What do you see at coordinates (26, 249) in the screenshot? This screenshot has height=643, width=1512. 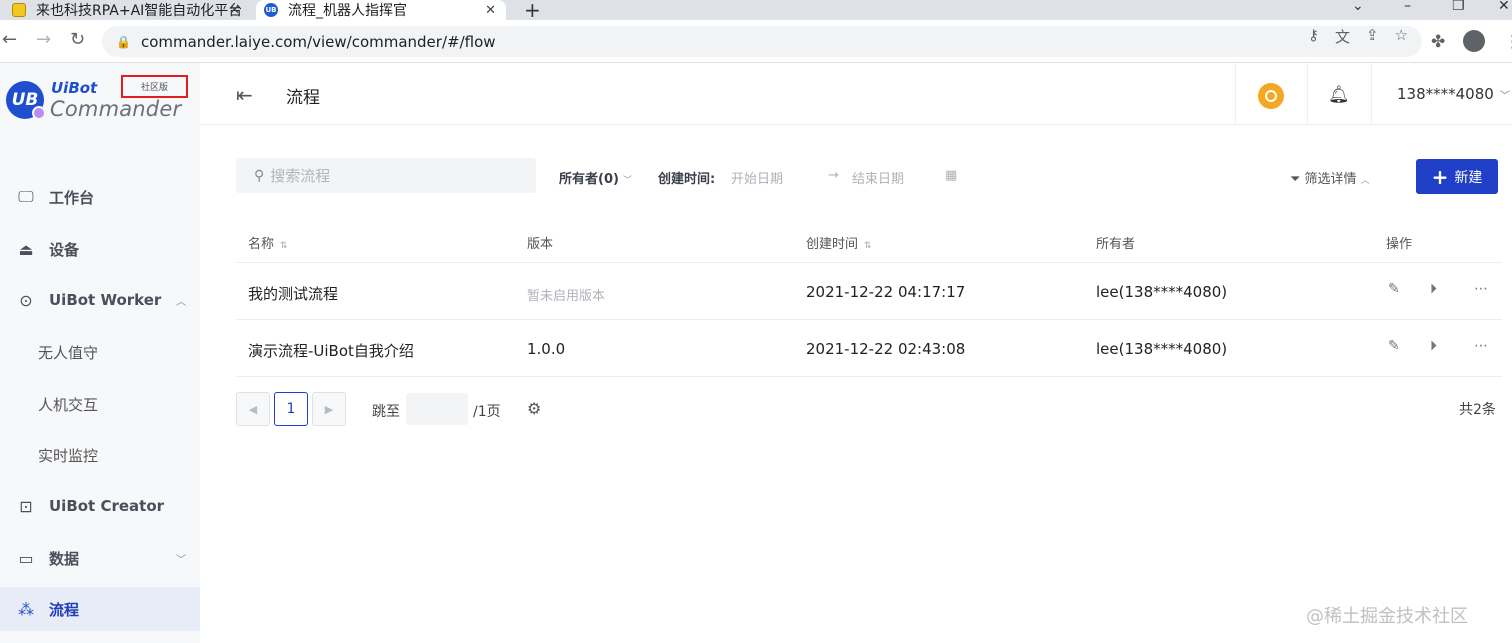 I see `device-icon: ⏏` at bounding box center [26, 249].